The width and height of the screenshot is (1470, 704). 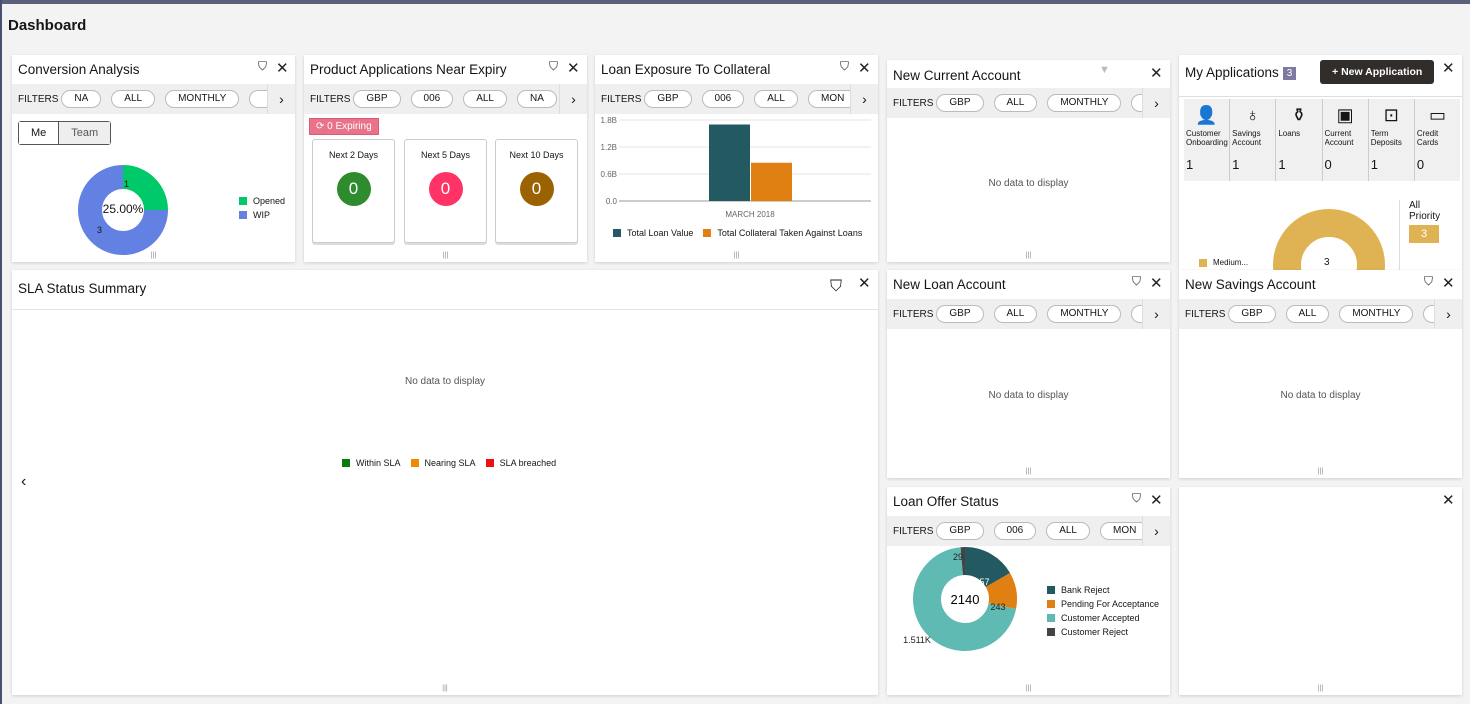 What do you see at coordinates (917, 640) in the screenshot?
I see `slice-label: 1.511K` at bounding box center [917, 640].